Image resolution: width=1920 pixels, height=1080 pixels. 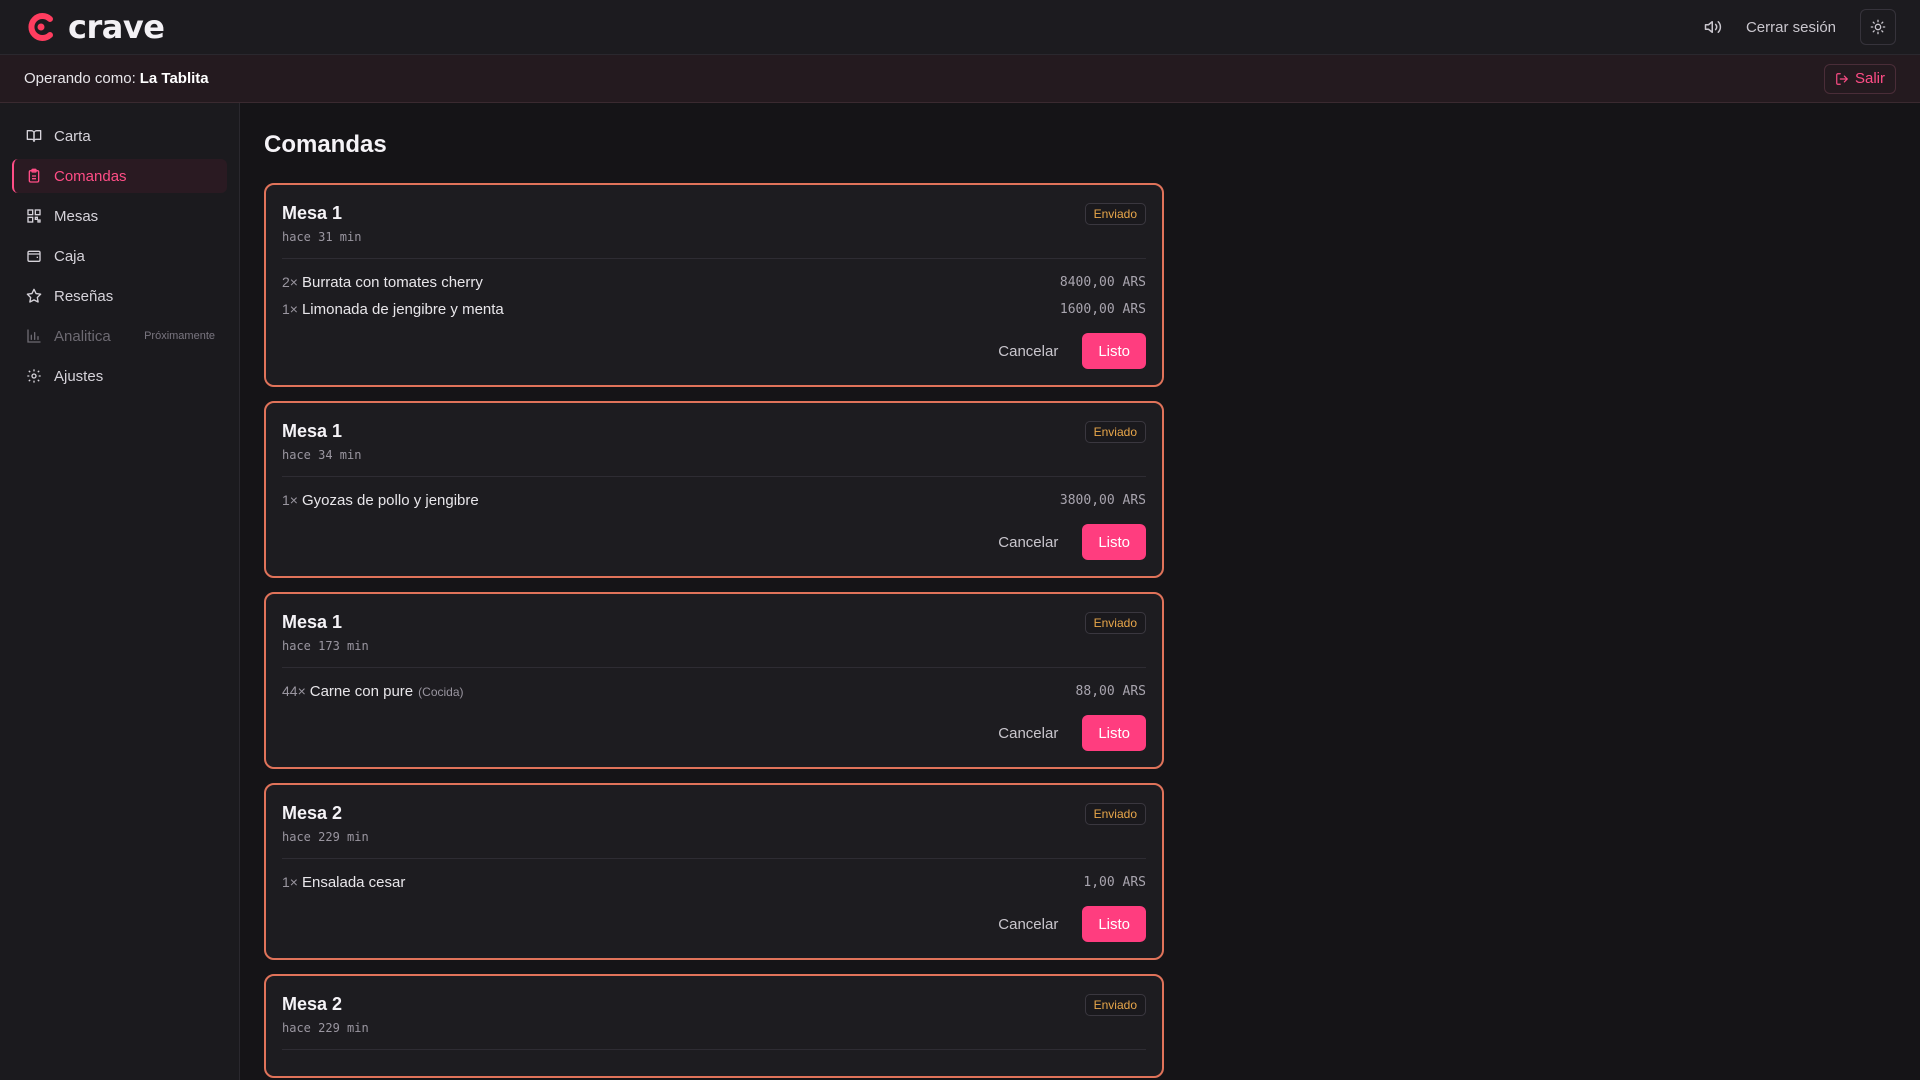 What do you see at coordinates (34, 175) in the screenshot?
I see `clipboard-icon` at bounding box center [34, 175].